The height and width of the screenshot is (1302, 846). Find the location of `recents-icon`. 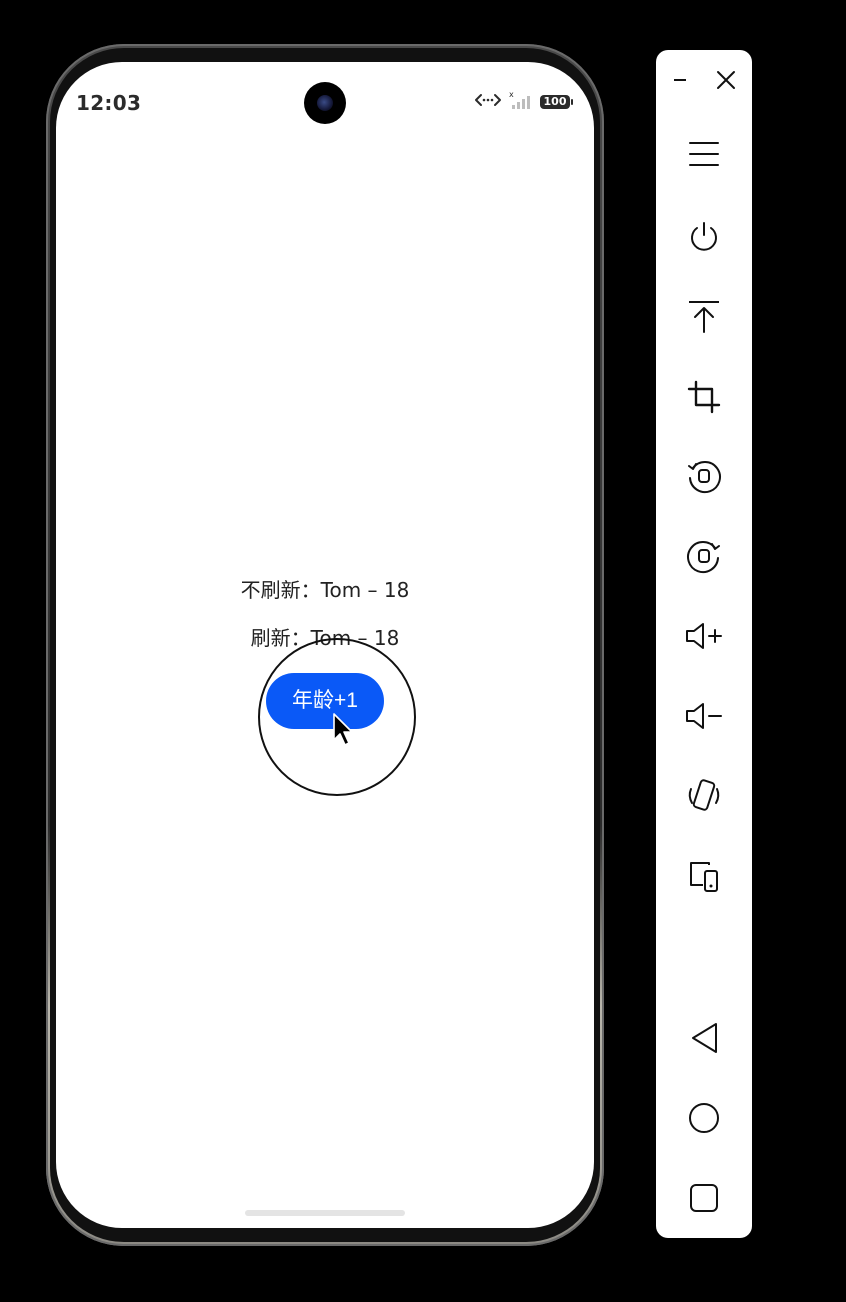

recents-icon is located at coordinates (704, 1198).